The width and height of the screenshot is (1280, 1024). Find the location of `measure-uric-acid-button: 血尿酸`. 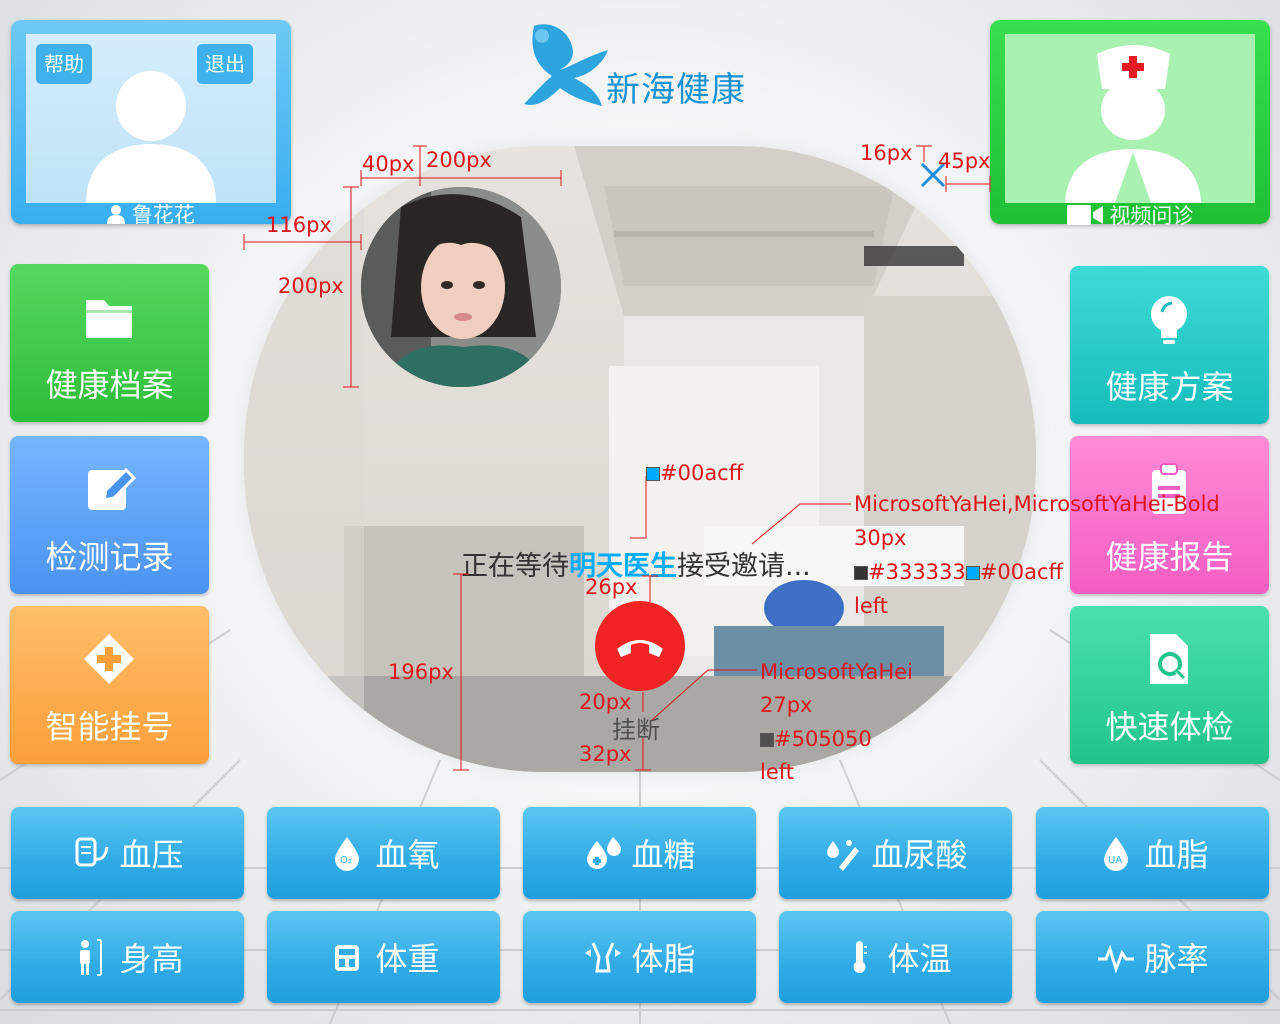

measure-uric-acid-button: 血尿酸 is located at coordinates (895, 853).